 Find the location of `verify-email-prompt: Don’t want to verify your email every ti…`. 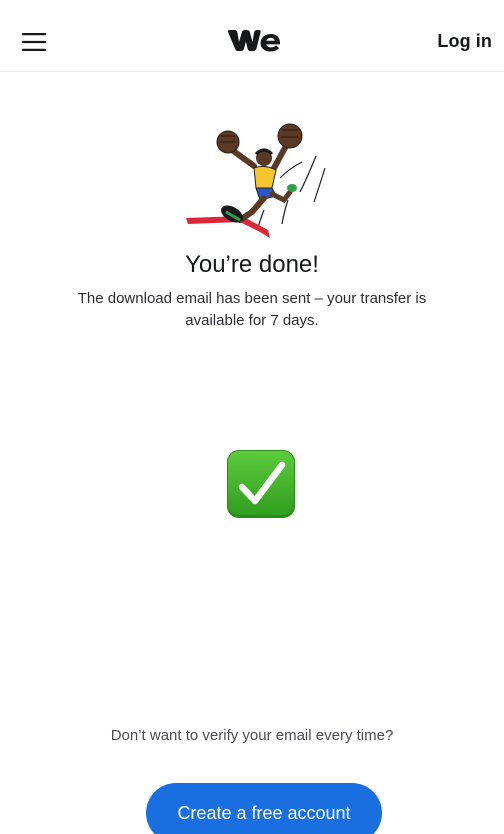

verify-email-prompt: Don’t want to verify your email every ti… is located at coordinates (252, 735).